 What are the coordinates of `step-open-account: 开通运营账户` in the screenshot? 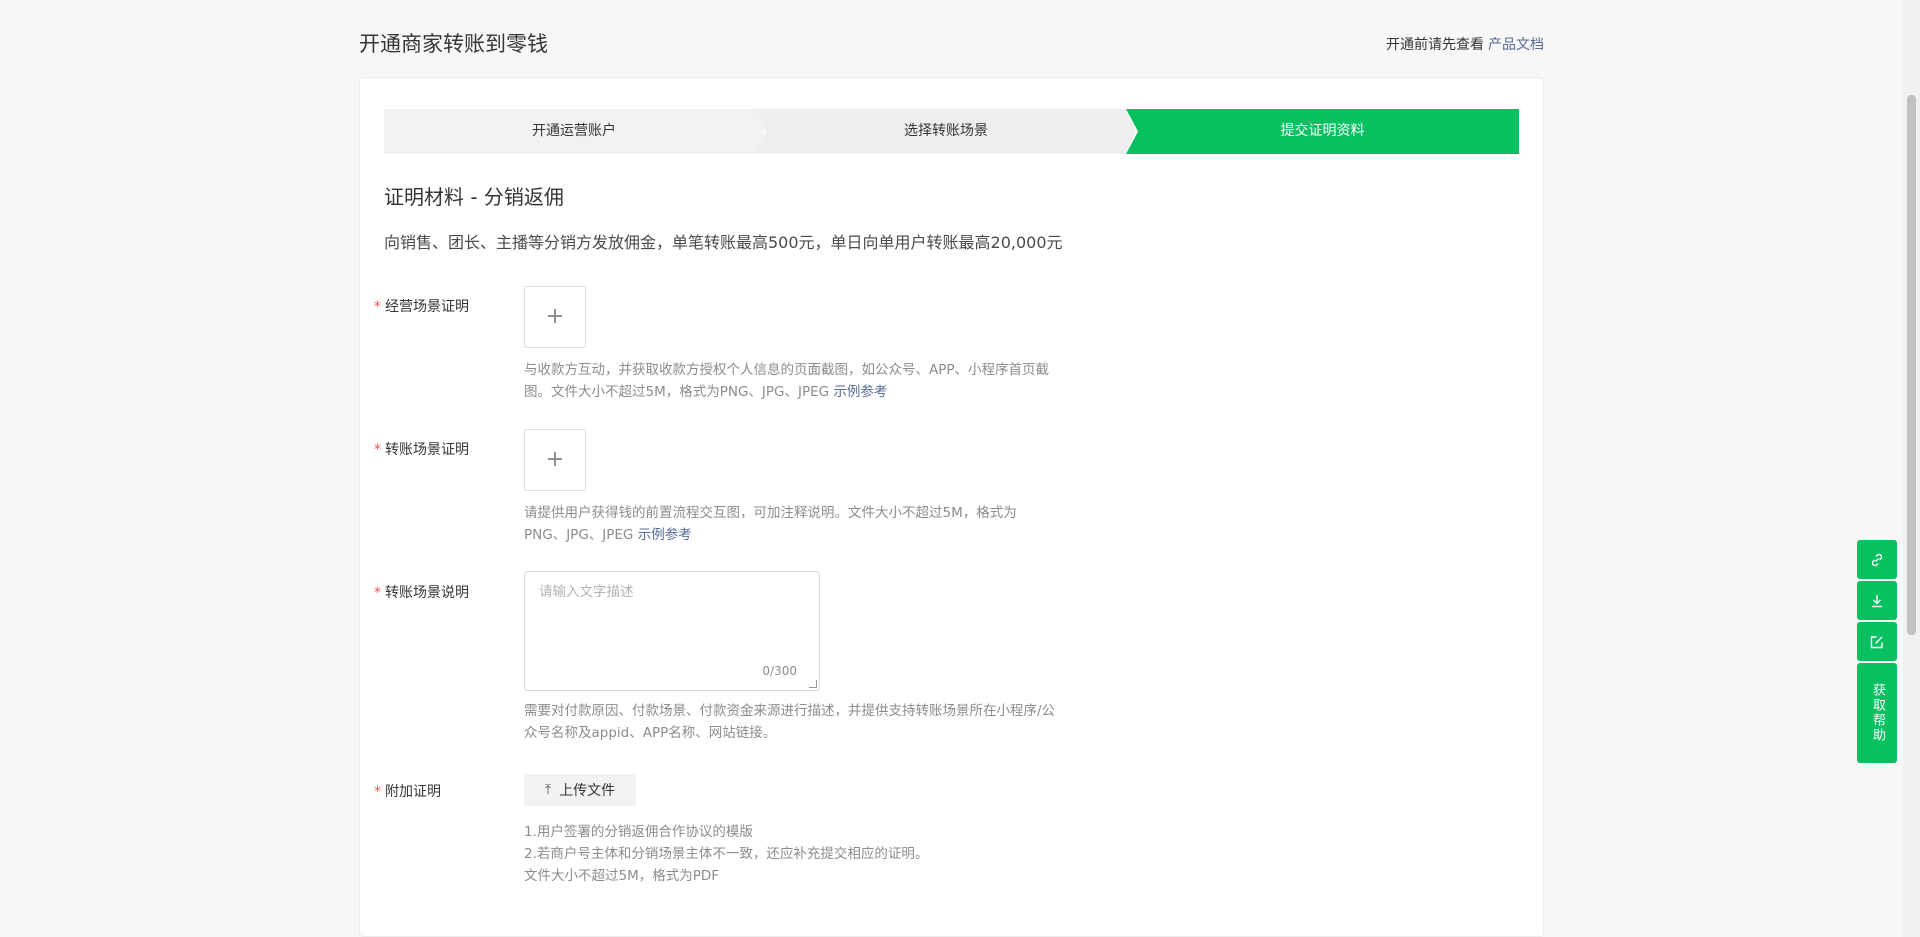 It's located at (574, 131).